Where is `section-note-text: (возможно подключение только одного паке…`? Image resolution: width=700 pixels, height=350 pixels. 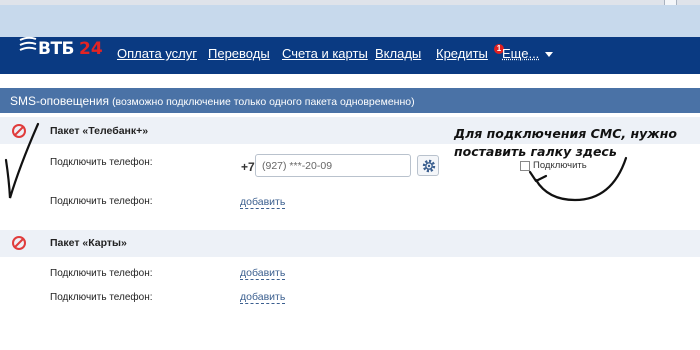
section-note-text: (возможно подключение только одного паке… is located at coordinates (263, 102).